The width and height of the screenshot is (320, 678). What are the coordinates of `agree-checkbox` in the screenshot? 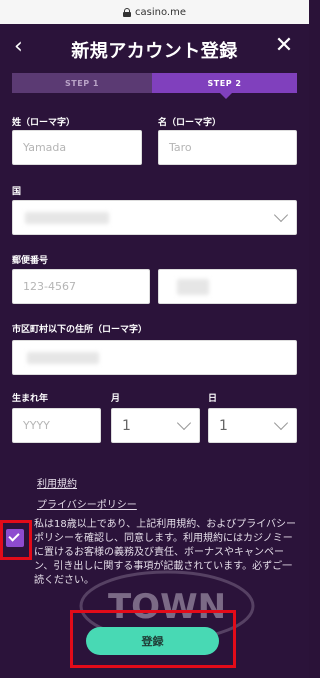 It's located at (15, 538).